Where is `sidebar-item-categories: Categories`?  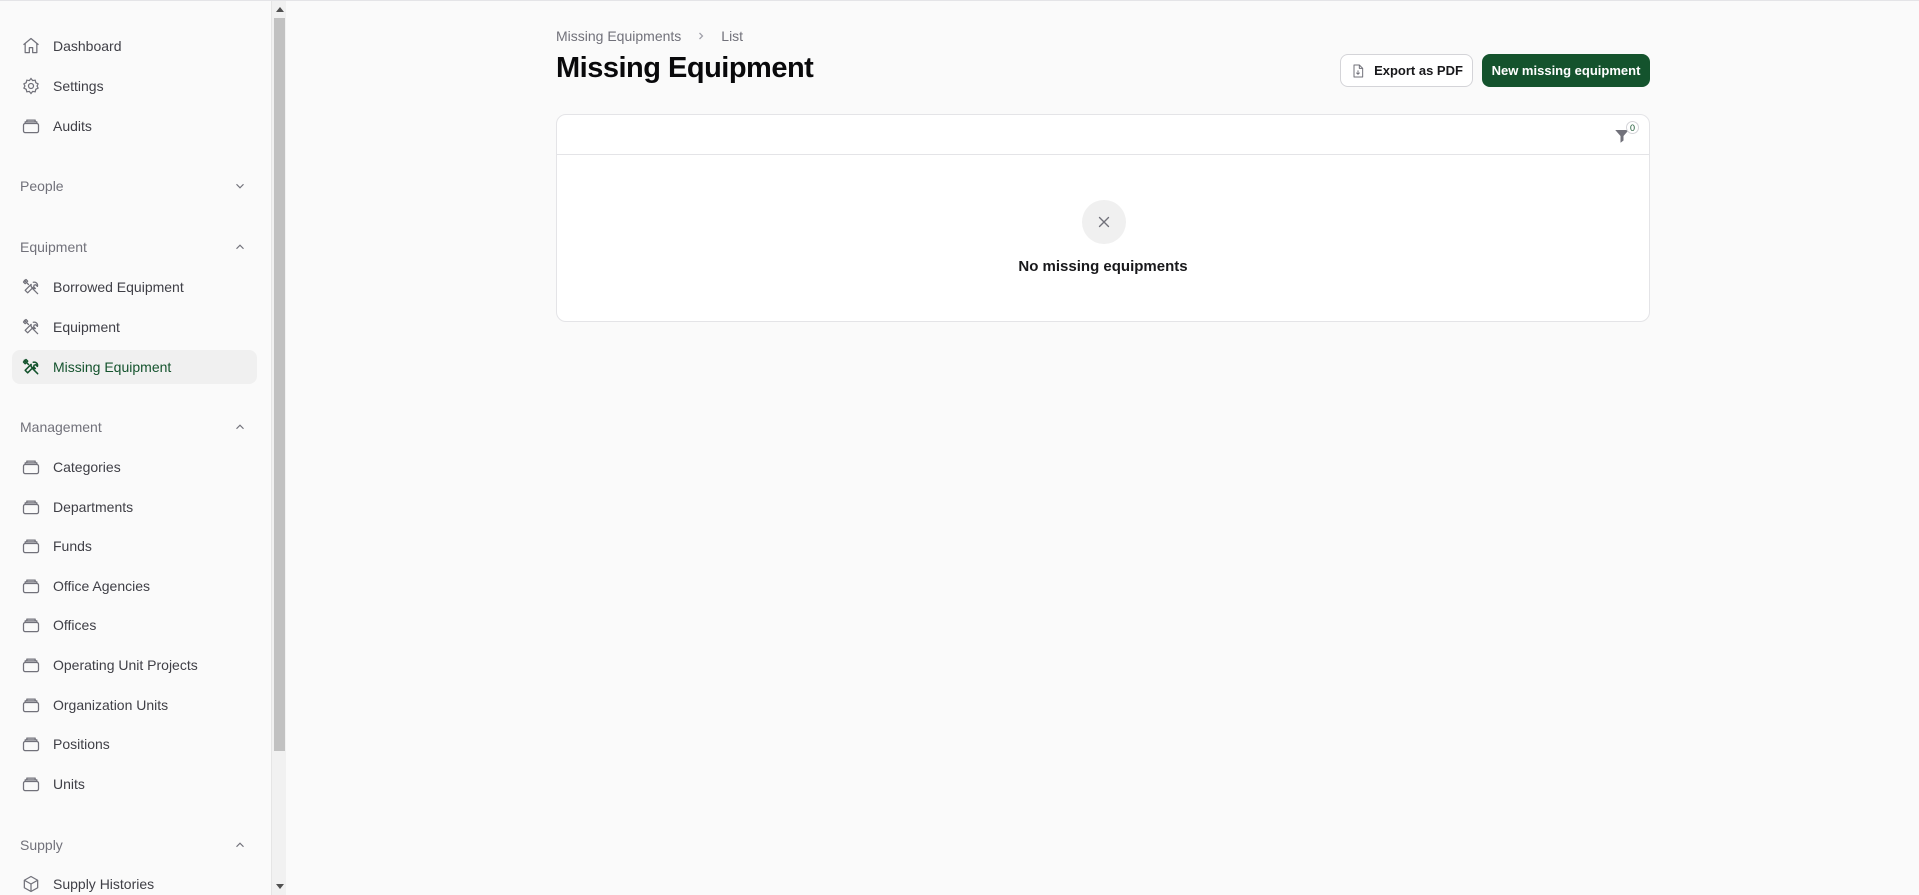 sidebar-item-categories: Categories is located at coordinates (134, 467).